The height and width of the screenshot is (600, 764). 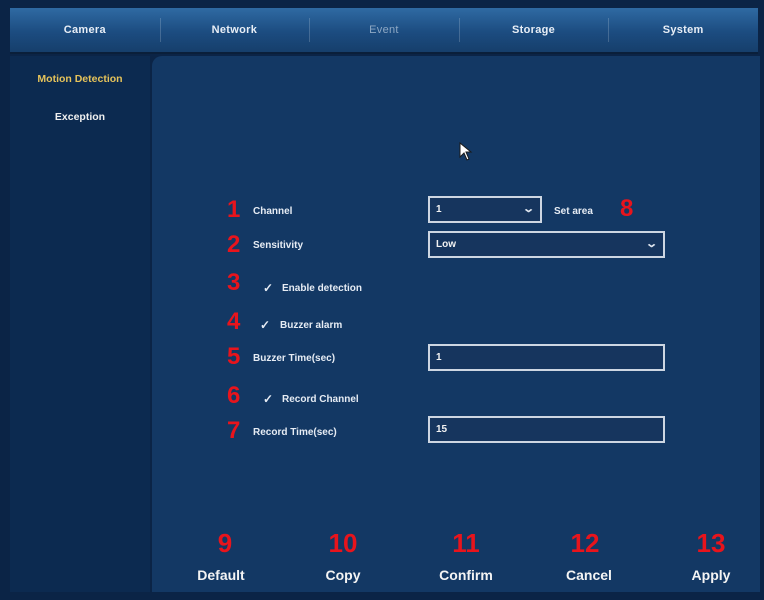 What do you see at coordinates (265, 325) in the screenshot?
I see `buzzer-alarm-checkbox: ✓` at bounding box center [265, 325].